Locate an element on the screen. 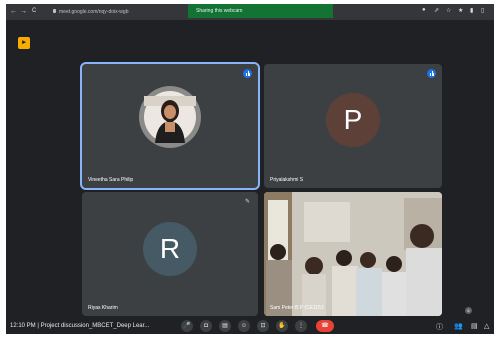 The image size is (500, 338). mic-off-icon: ✎ is located at coordinates (247, 202).